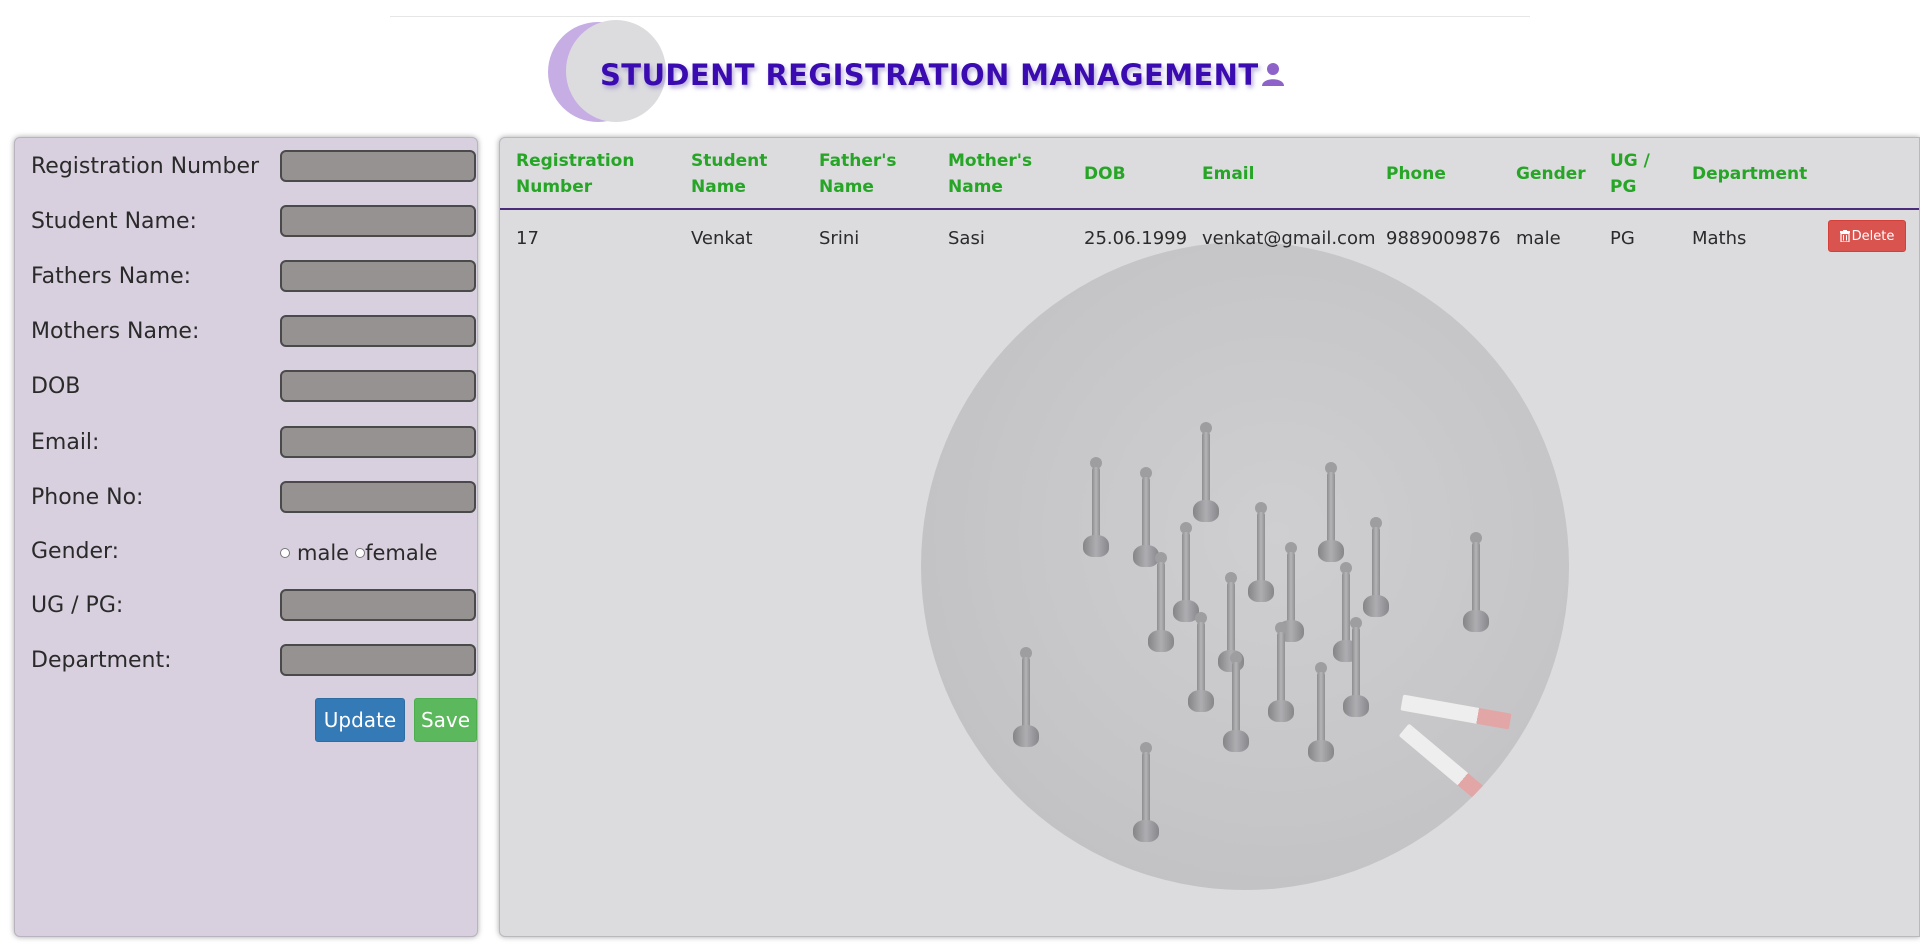 Image resolution: width=1920 pixels, height=948 pixels. What do you see at coordinates (990, 174) in the screenshot?
I see `column-header-mothers-name: Mother's Name` at bounding box center [990, 174].